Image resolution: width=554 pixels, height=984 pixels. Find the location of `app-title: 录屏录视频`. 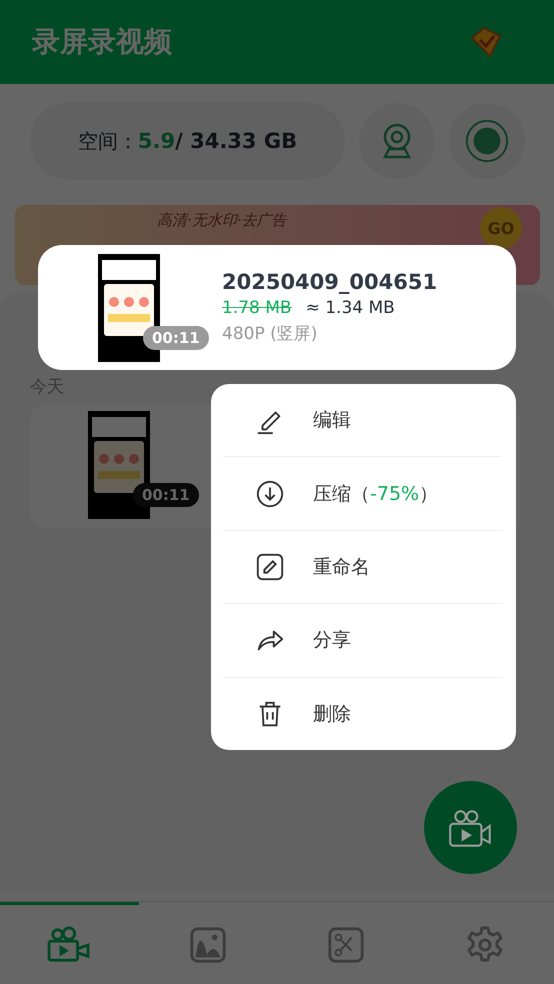

app-title: 录屏录视频 is located at coordinates (102, 42).